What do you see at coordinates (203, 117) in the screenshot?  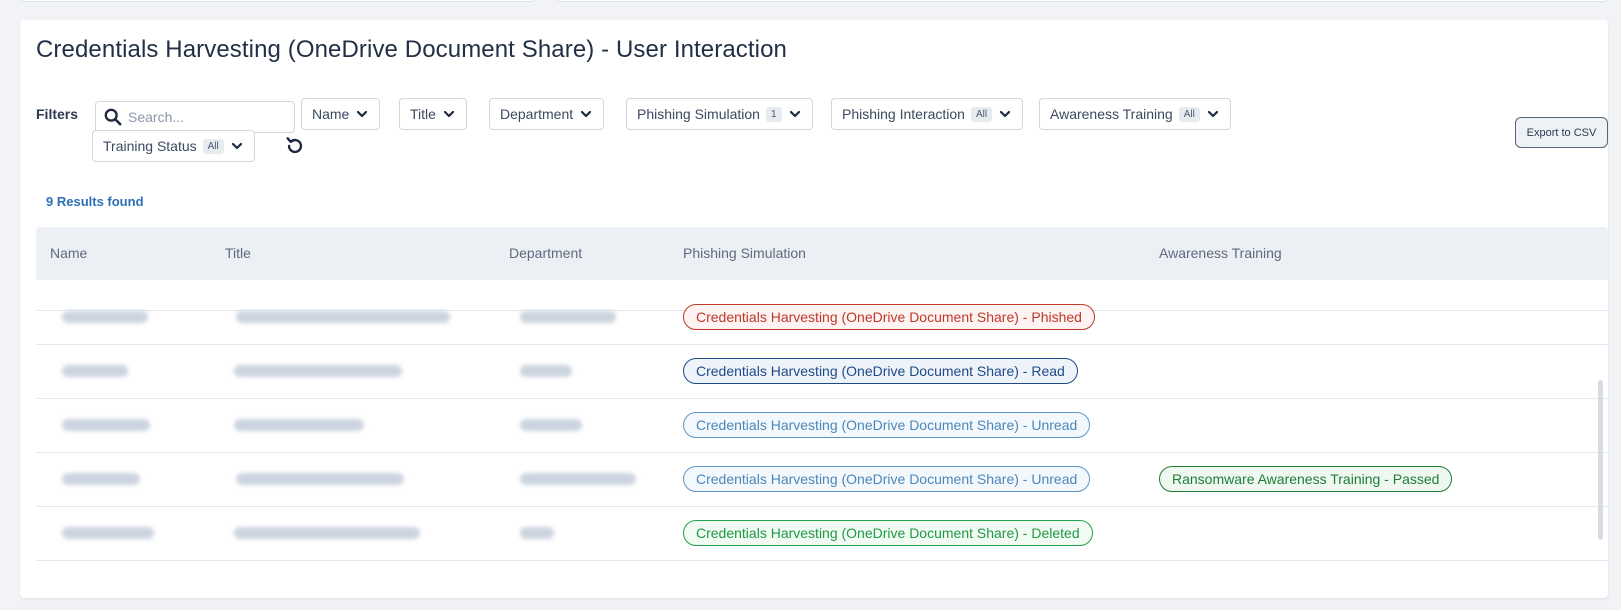 I see `search-input` at bounding box center [203, 117].